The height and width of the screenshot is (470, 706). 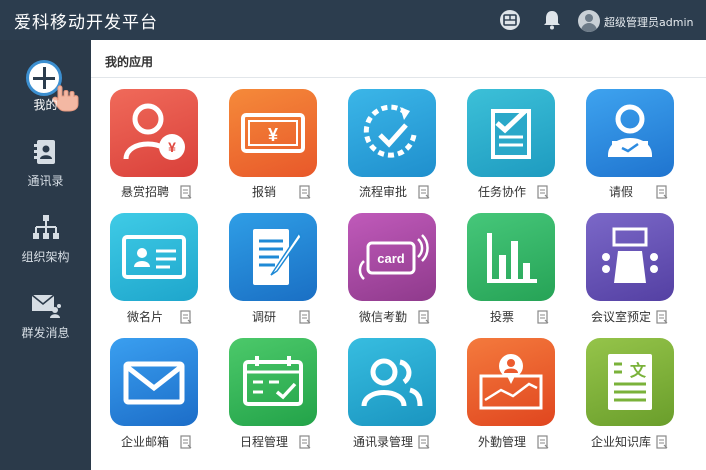 What do you see at coordinates (621, 316) in the screenshot?
I see `app-label: 会议室预定` at bounding box center [621, 316].